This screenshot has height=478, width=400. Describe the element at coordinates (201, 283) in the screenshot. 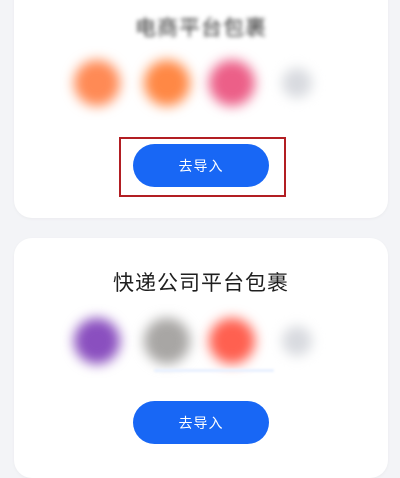

I see `card-title: 快递公司平台包裹` at that location.